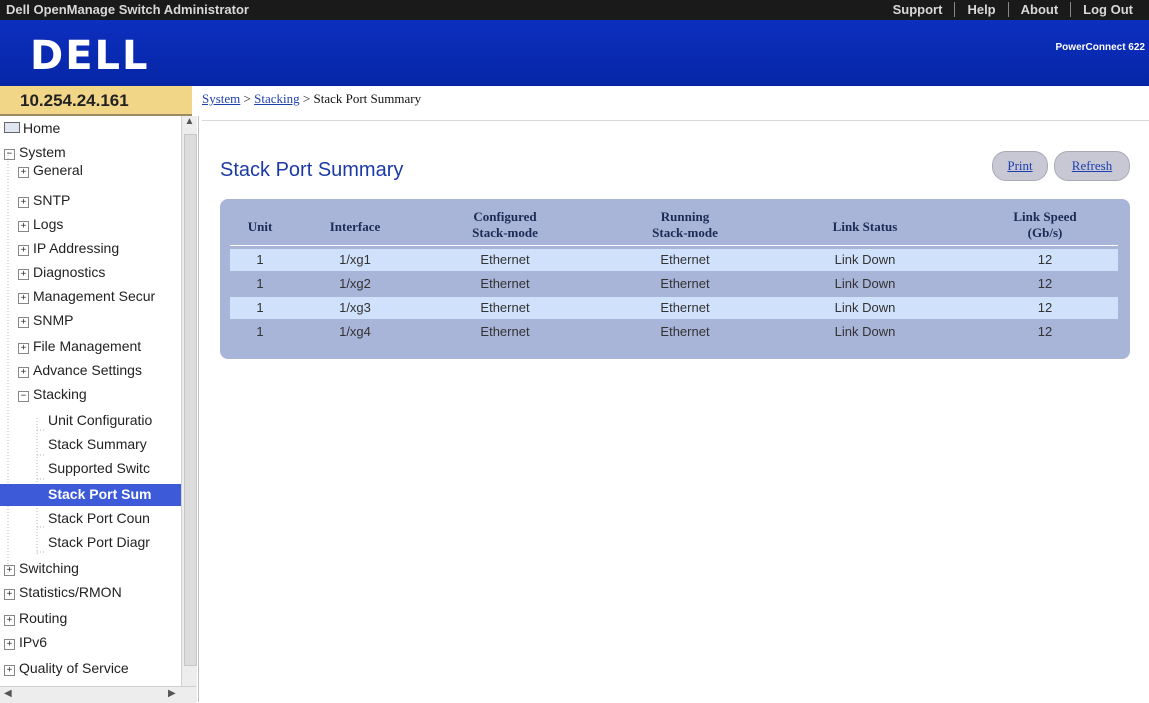  I want to click on nav-label: Advance Settings, so click(87, 370).